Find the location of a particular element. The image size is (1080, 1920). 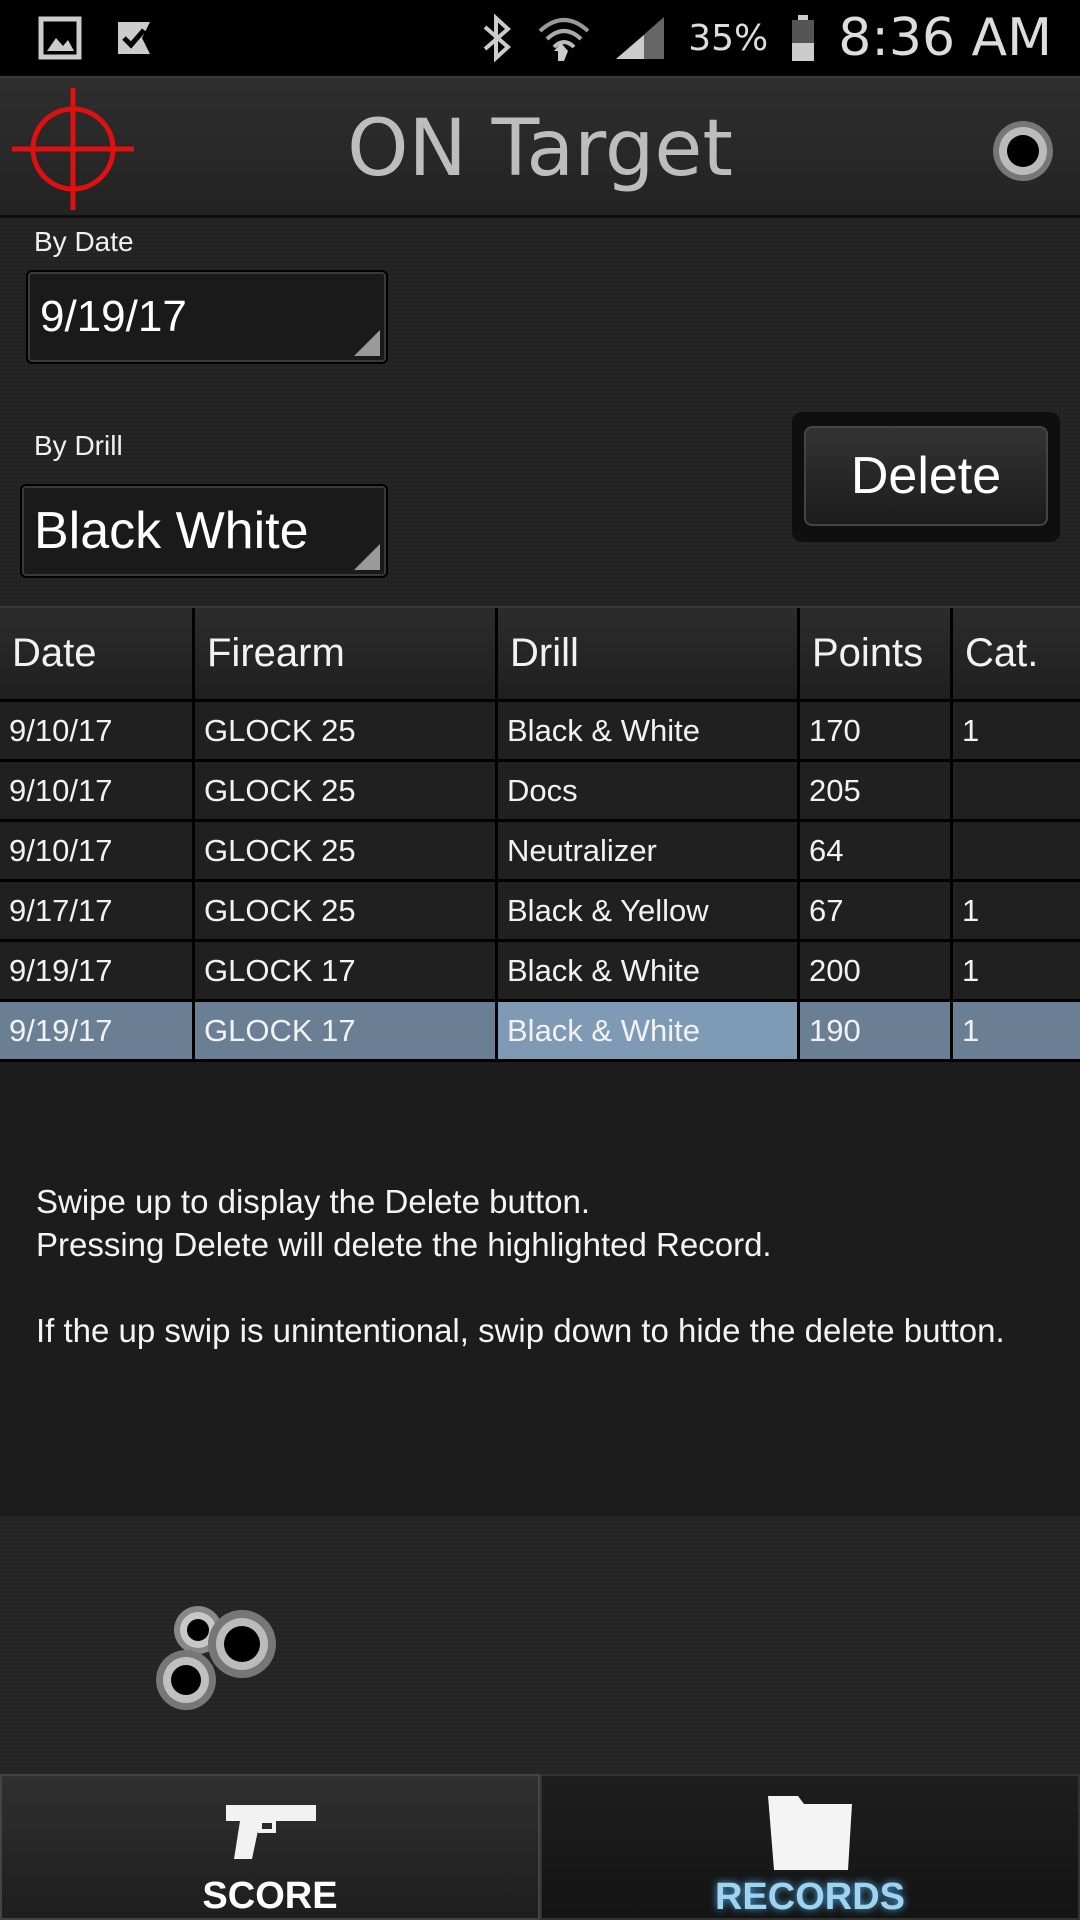

bottom-nav: SCORE RECORDS is located at coordinates (540, 1847).